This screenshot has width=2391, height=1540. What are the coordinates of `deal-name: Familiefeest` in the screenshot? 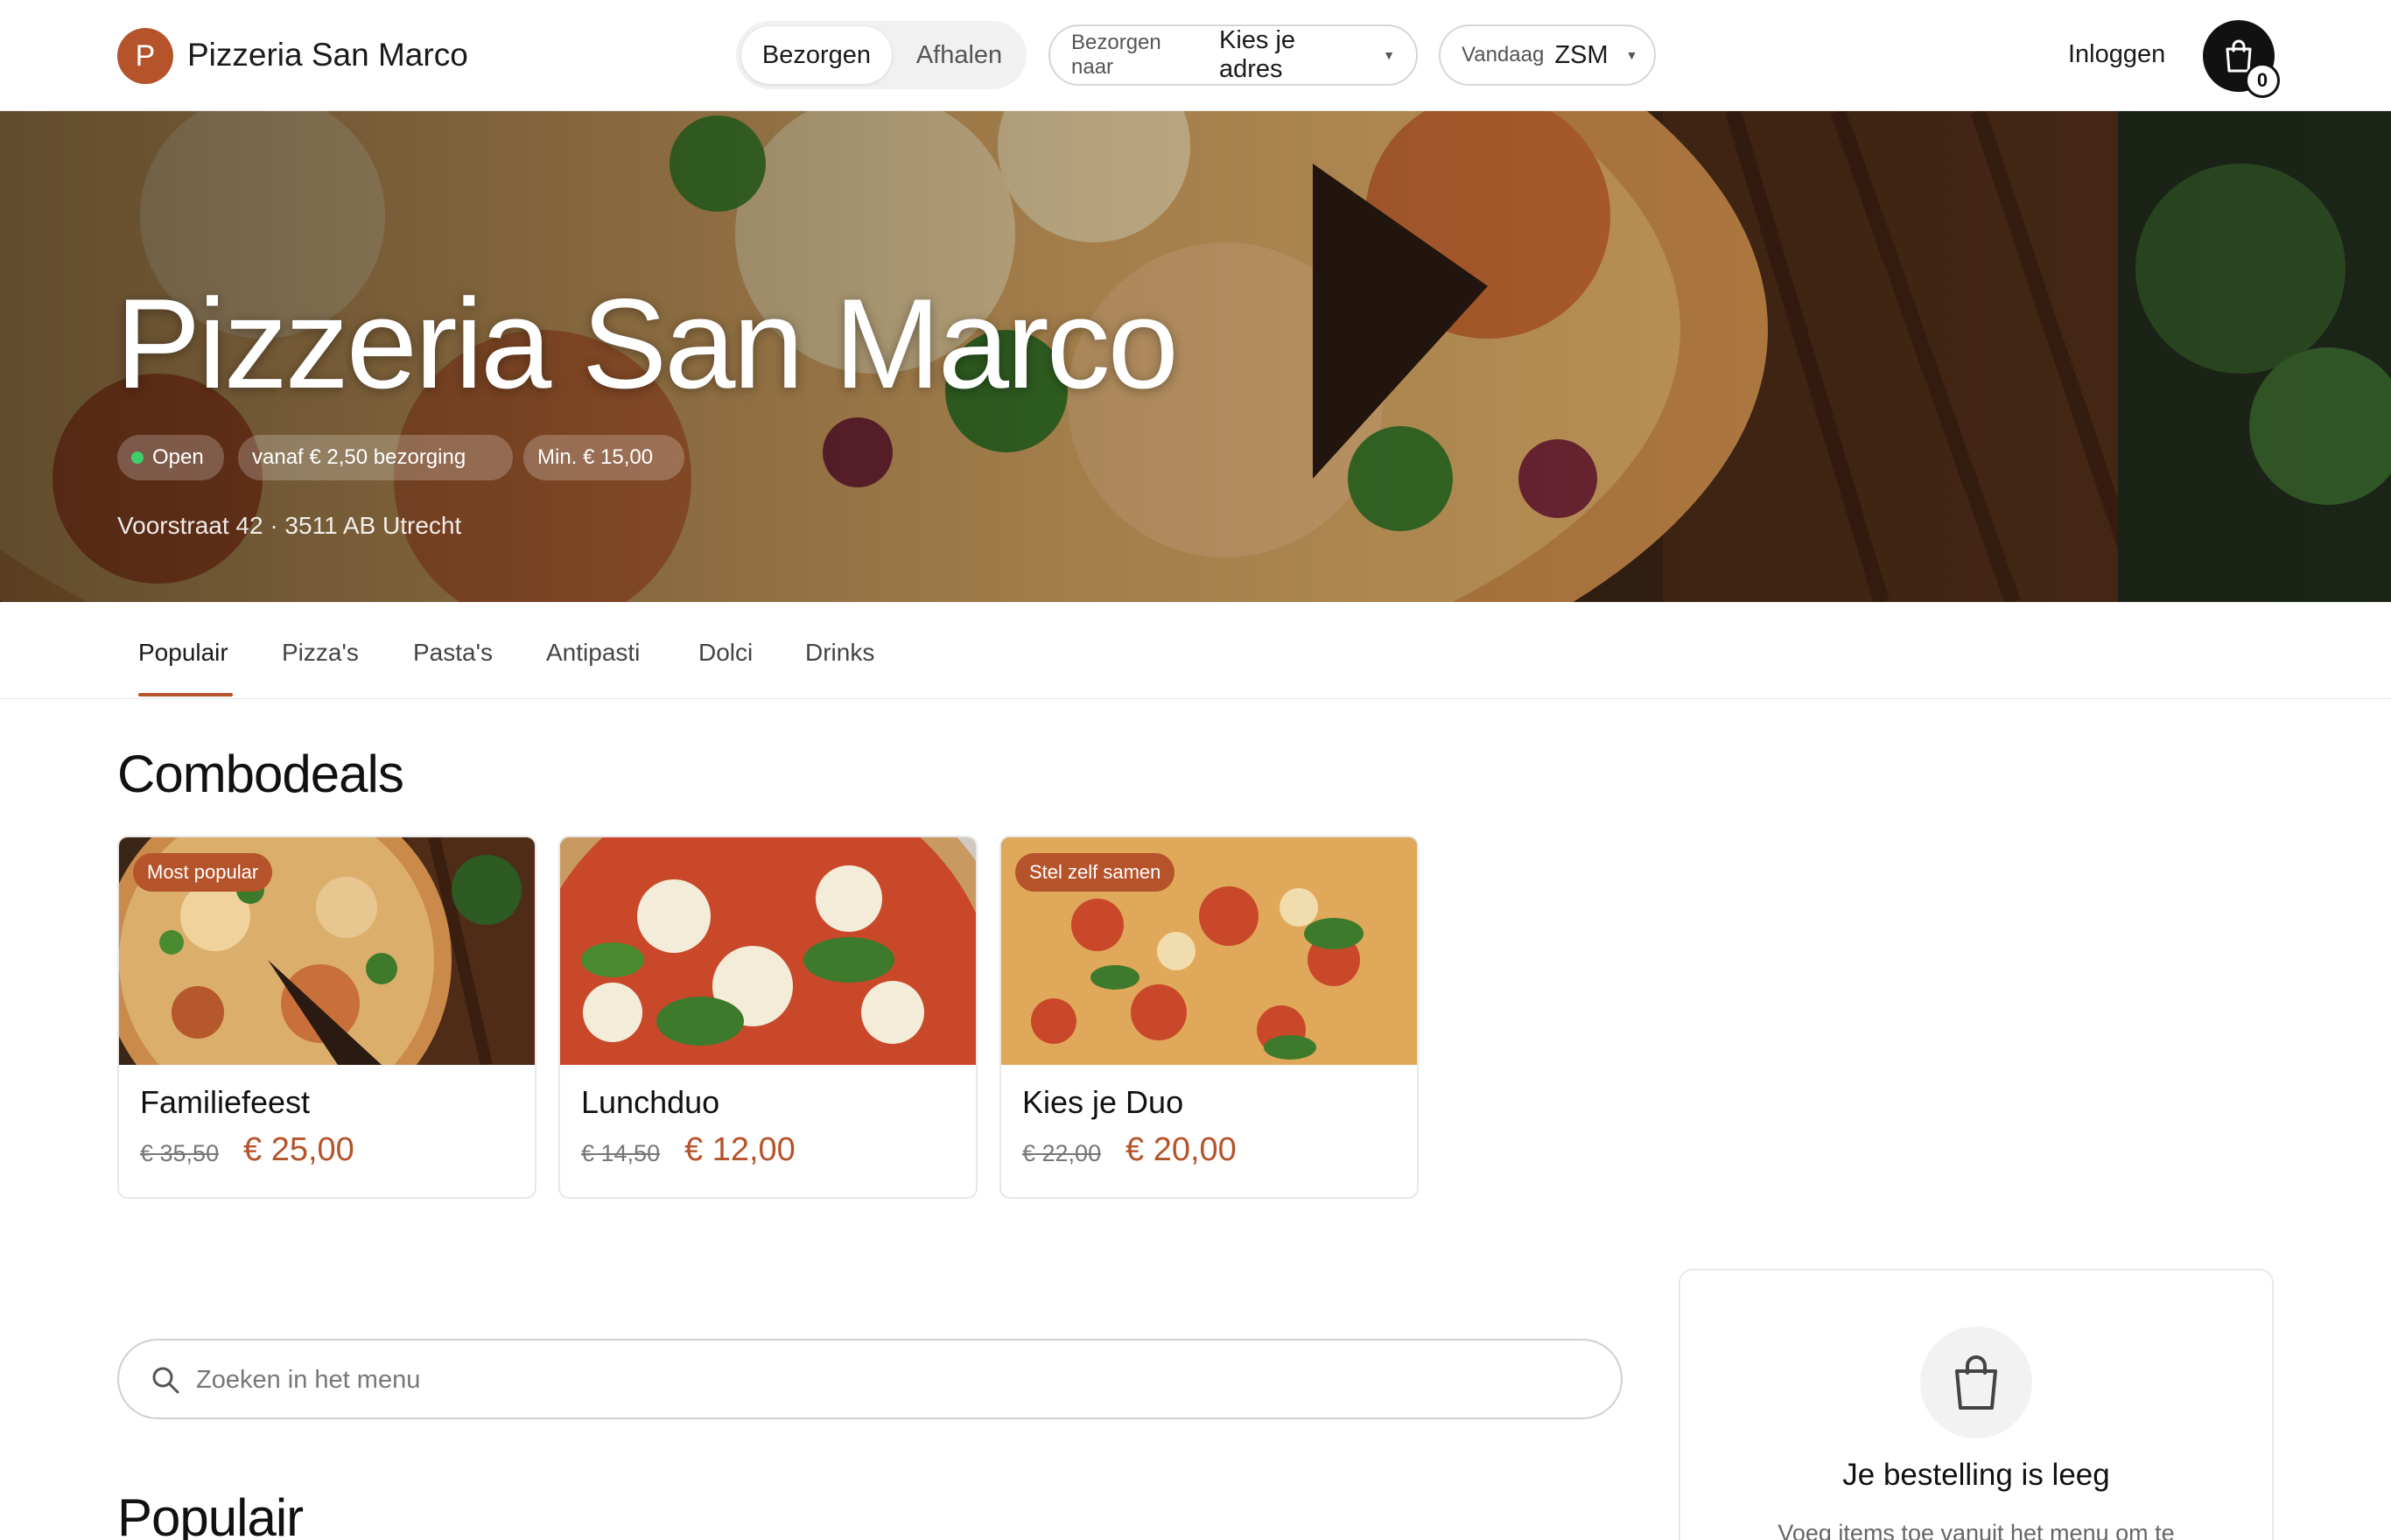 It's located at (225, 1102).